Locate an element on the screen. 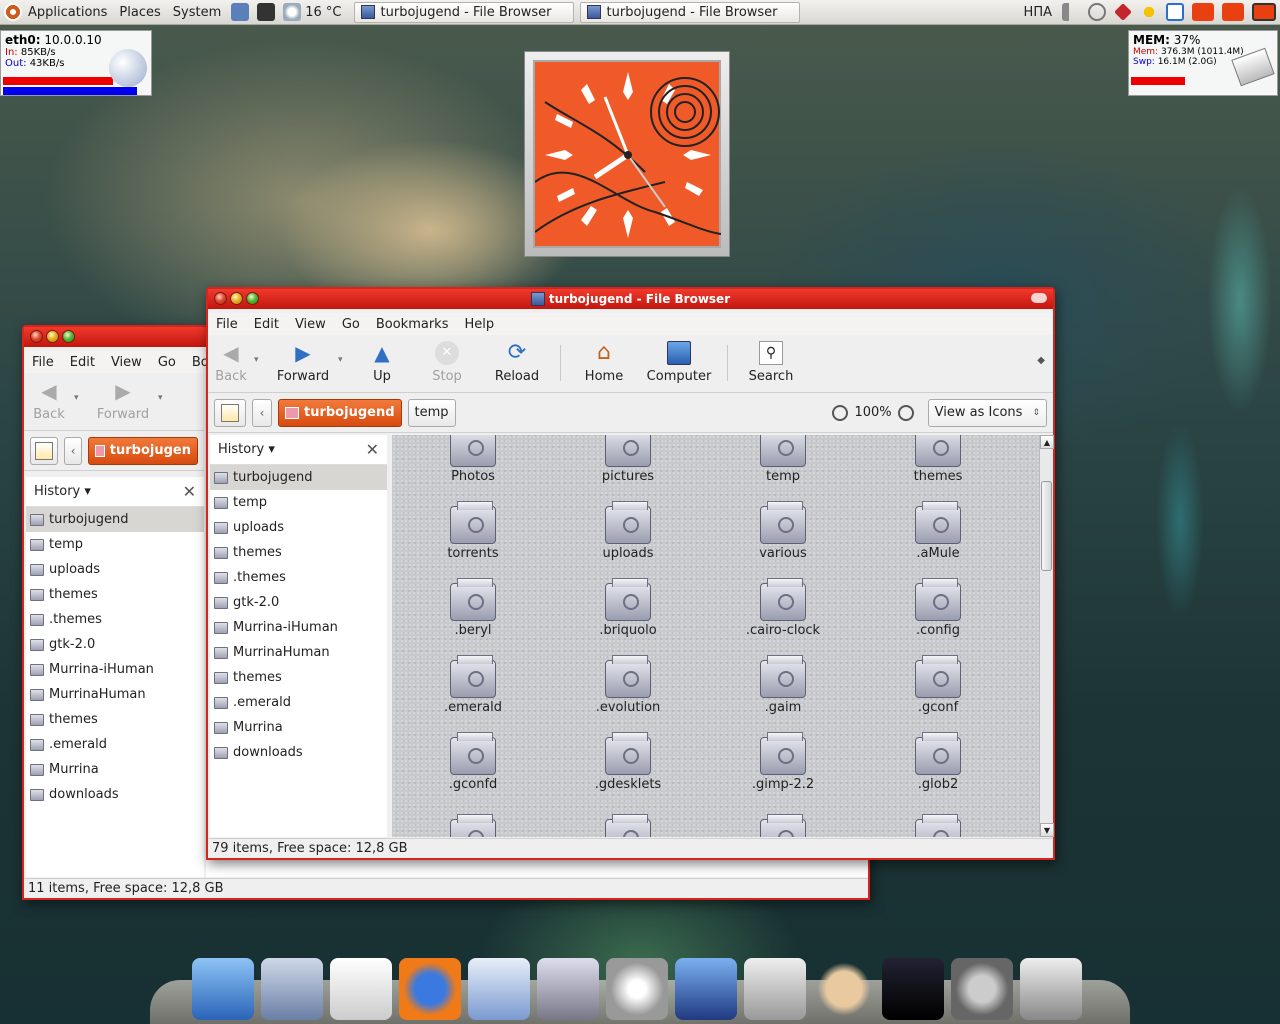 The image size is (1280, 1024). firefox-icon is located at coordinates (430, 989).